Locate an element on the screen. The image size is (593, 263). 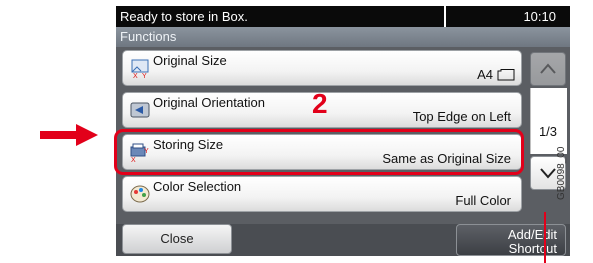
paper-icon is located at coordinates (506, 75).